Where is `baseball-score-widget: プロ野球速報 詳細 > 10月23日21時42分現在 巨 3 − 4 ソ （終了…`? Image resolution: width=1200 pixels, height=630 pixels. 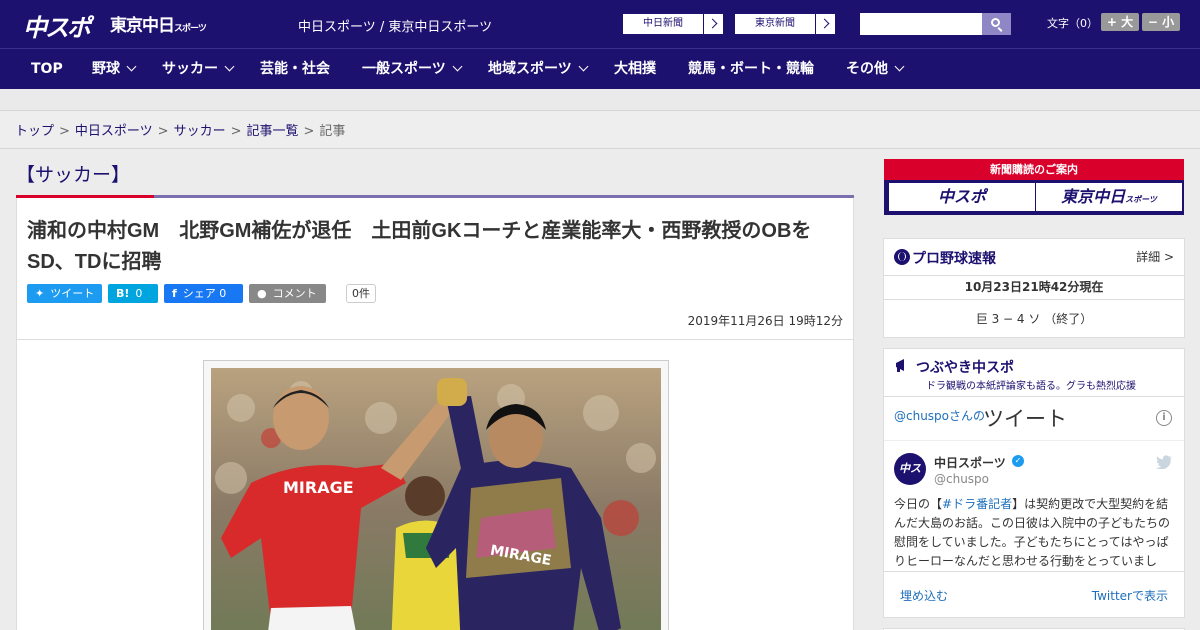
baseball-score-widget: プロ野球速報 詳細 > 10月23日21時42分現在 巨 3 − 4 ソ （終了… is located at coordinates (1034, 288).